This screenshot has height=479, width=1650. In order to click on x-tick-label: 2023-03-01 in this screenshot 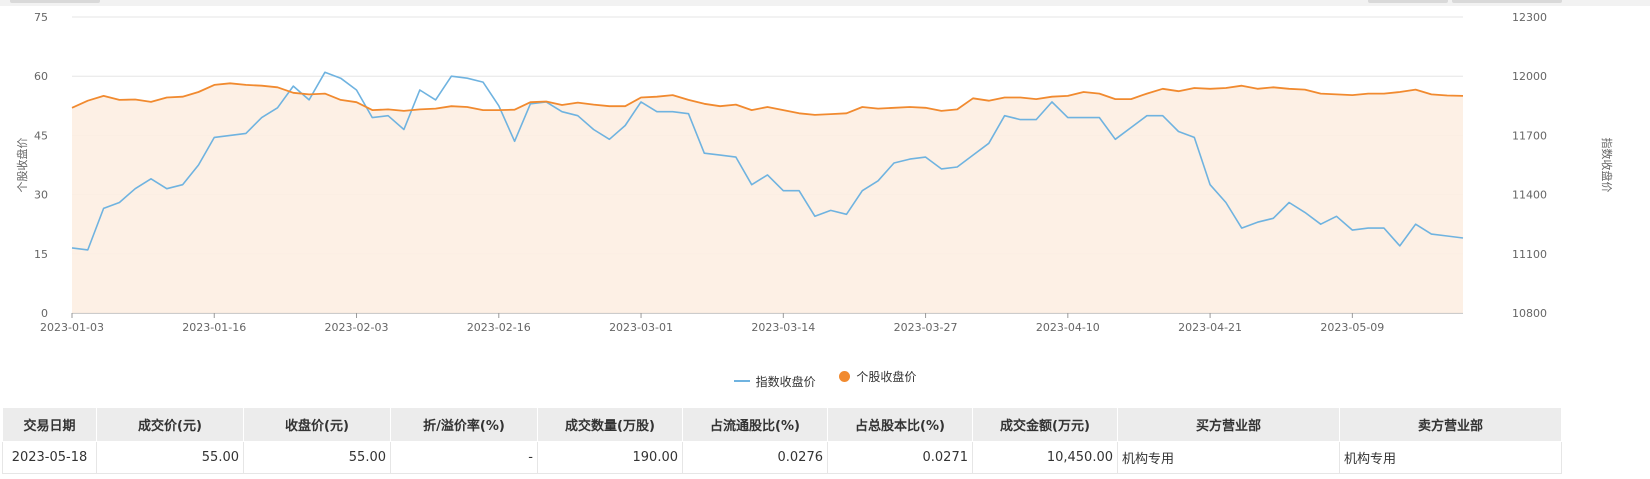, I will do `click(641, 327)`.